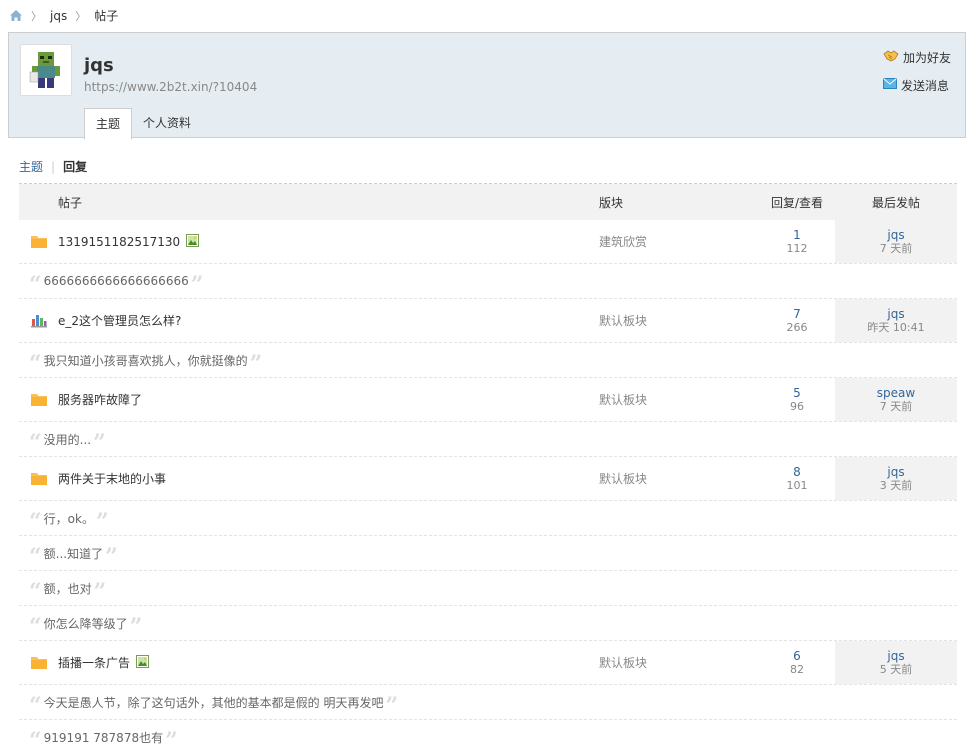 This screenshot has height=756, width=977. Describe the element at coordinates (924, 85) in the screenshot. I see `send-message-label: 发送消息` at that location.